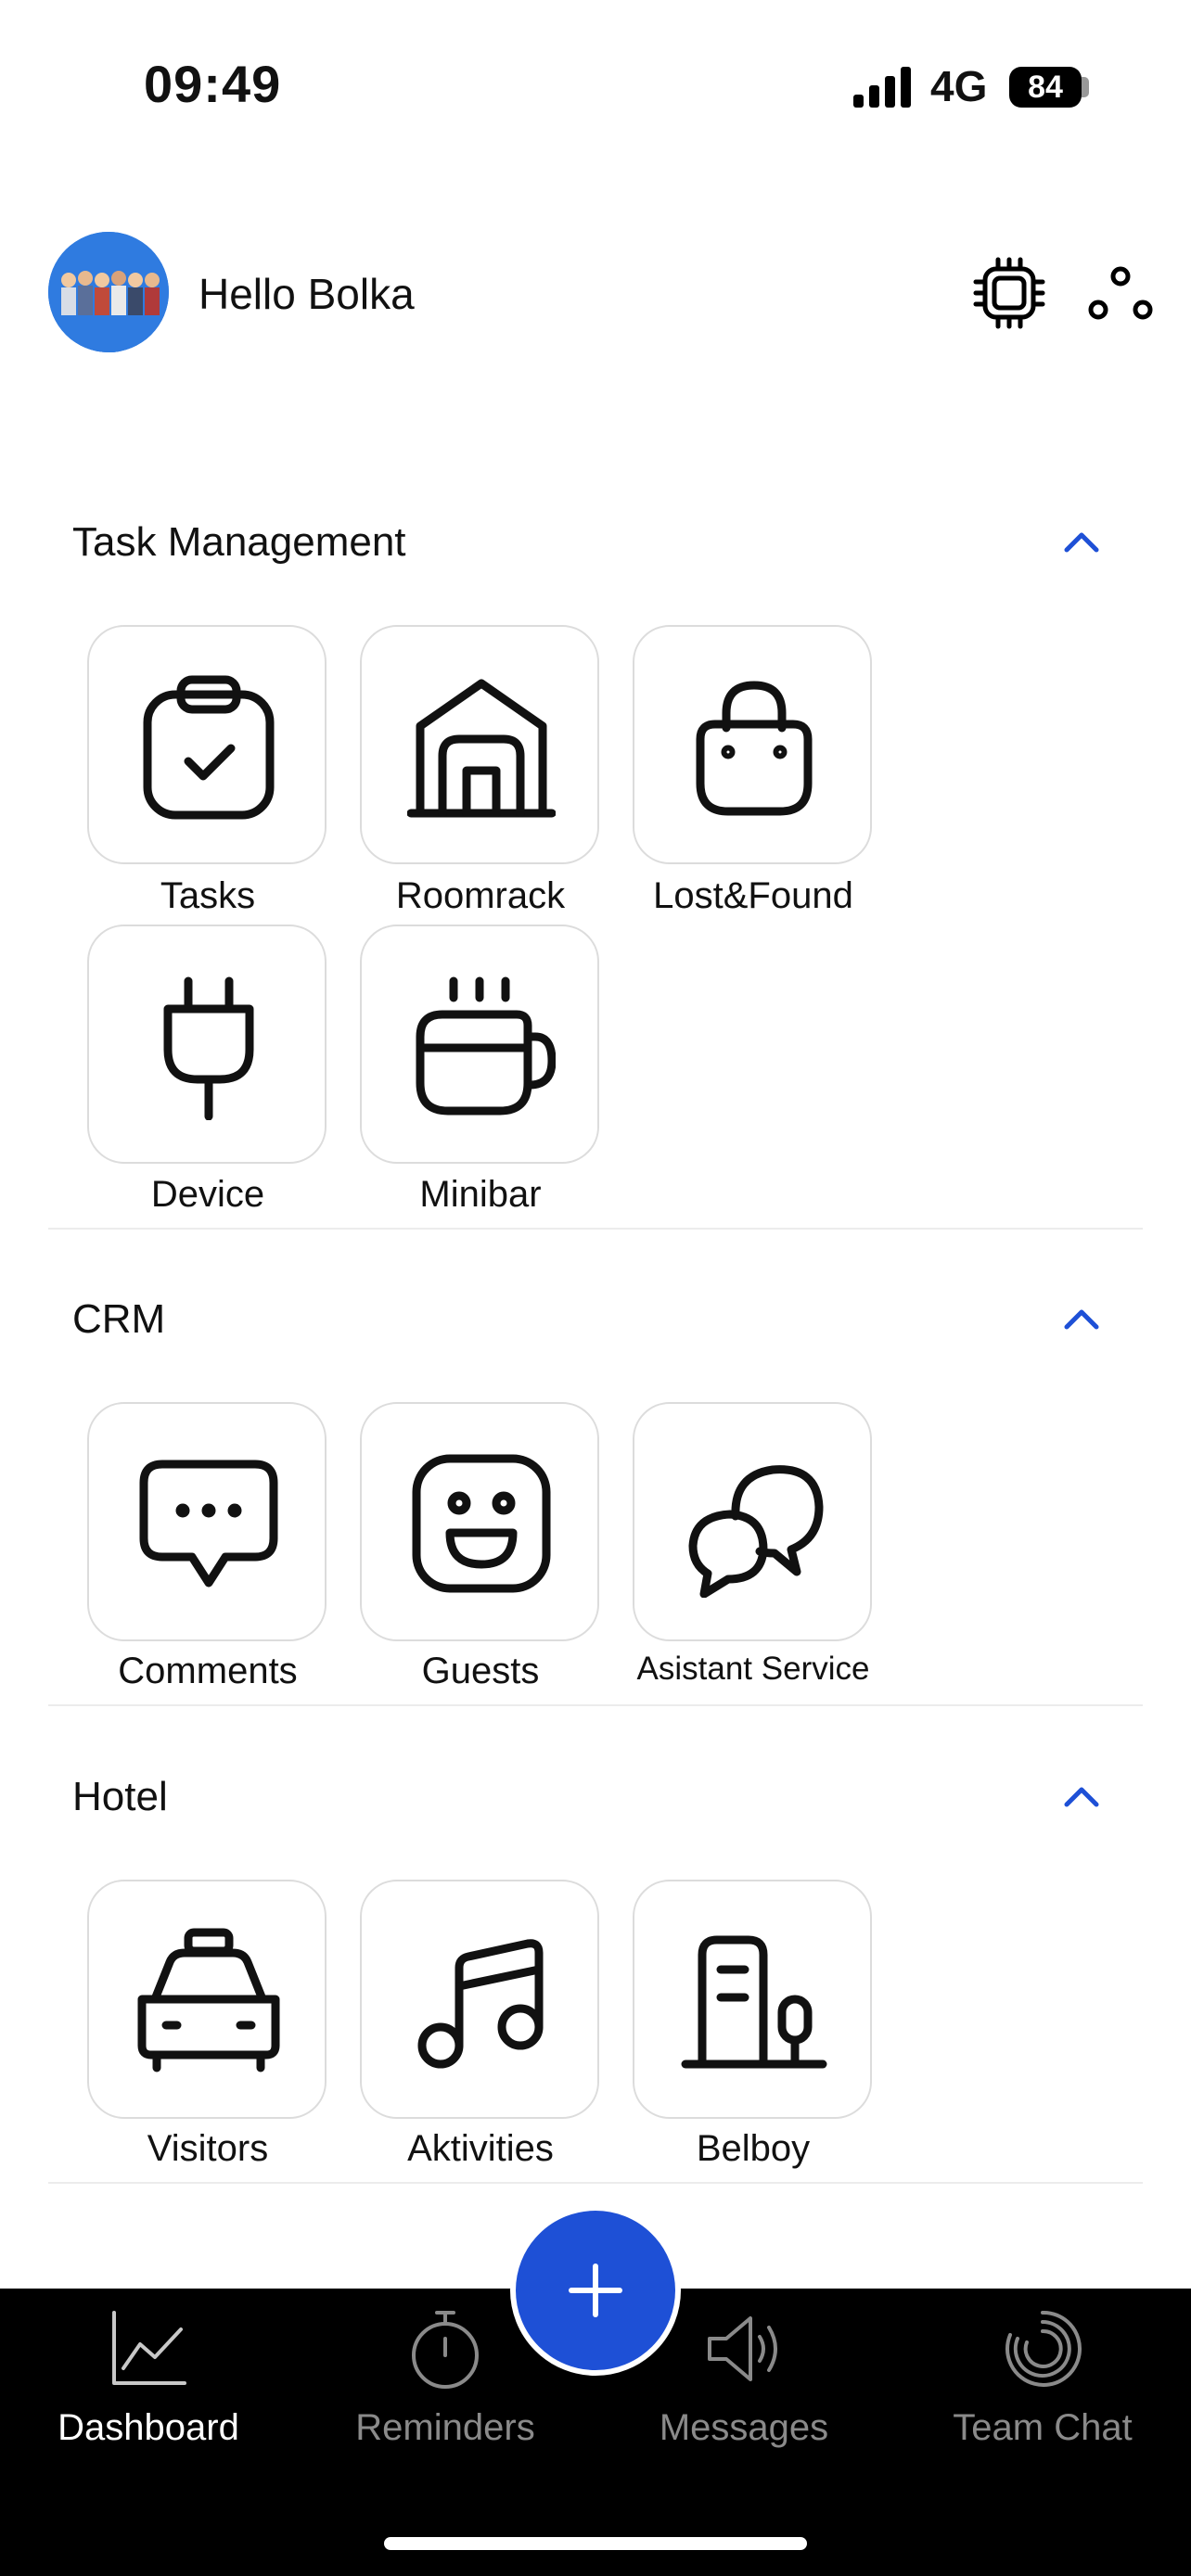  What do you see at coordinates (595, 88) in the screenshot?
I see `status-bar: 09:49 4G 84` at bounding box center [595, 88].